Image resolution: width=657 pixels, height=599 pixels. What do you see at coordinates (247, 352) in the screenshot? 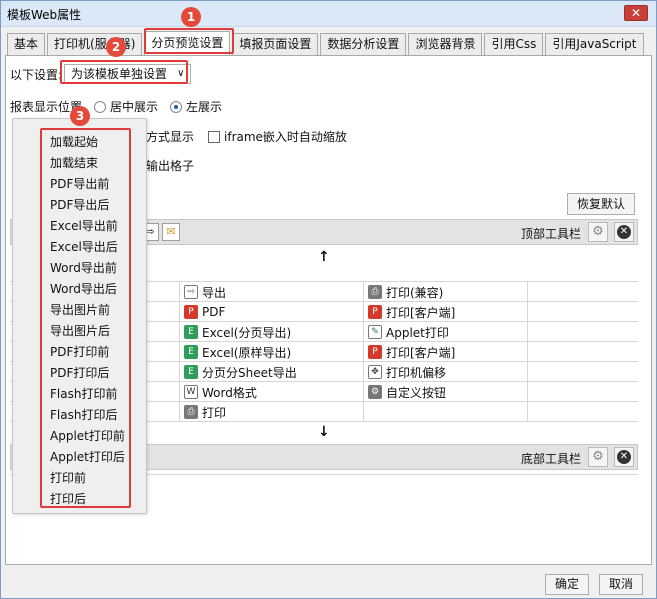
I see `grid-cell-label: Excel(原样导出)` at bounding box center [247, 352].